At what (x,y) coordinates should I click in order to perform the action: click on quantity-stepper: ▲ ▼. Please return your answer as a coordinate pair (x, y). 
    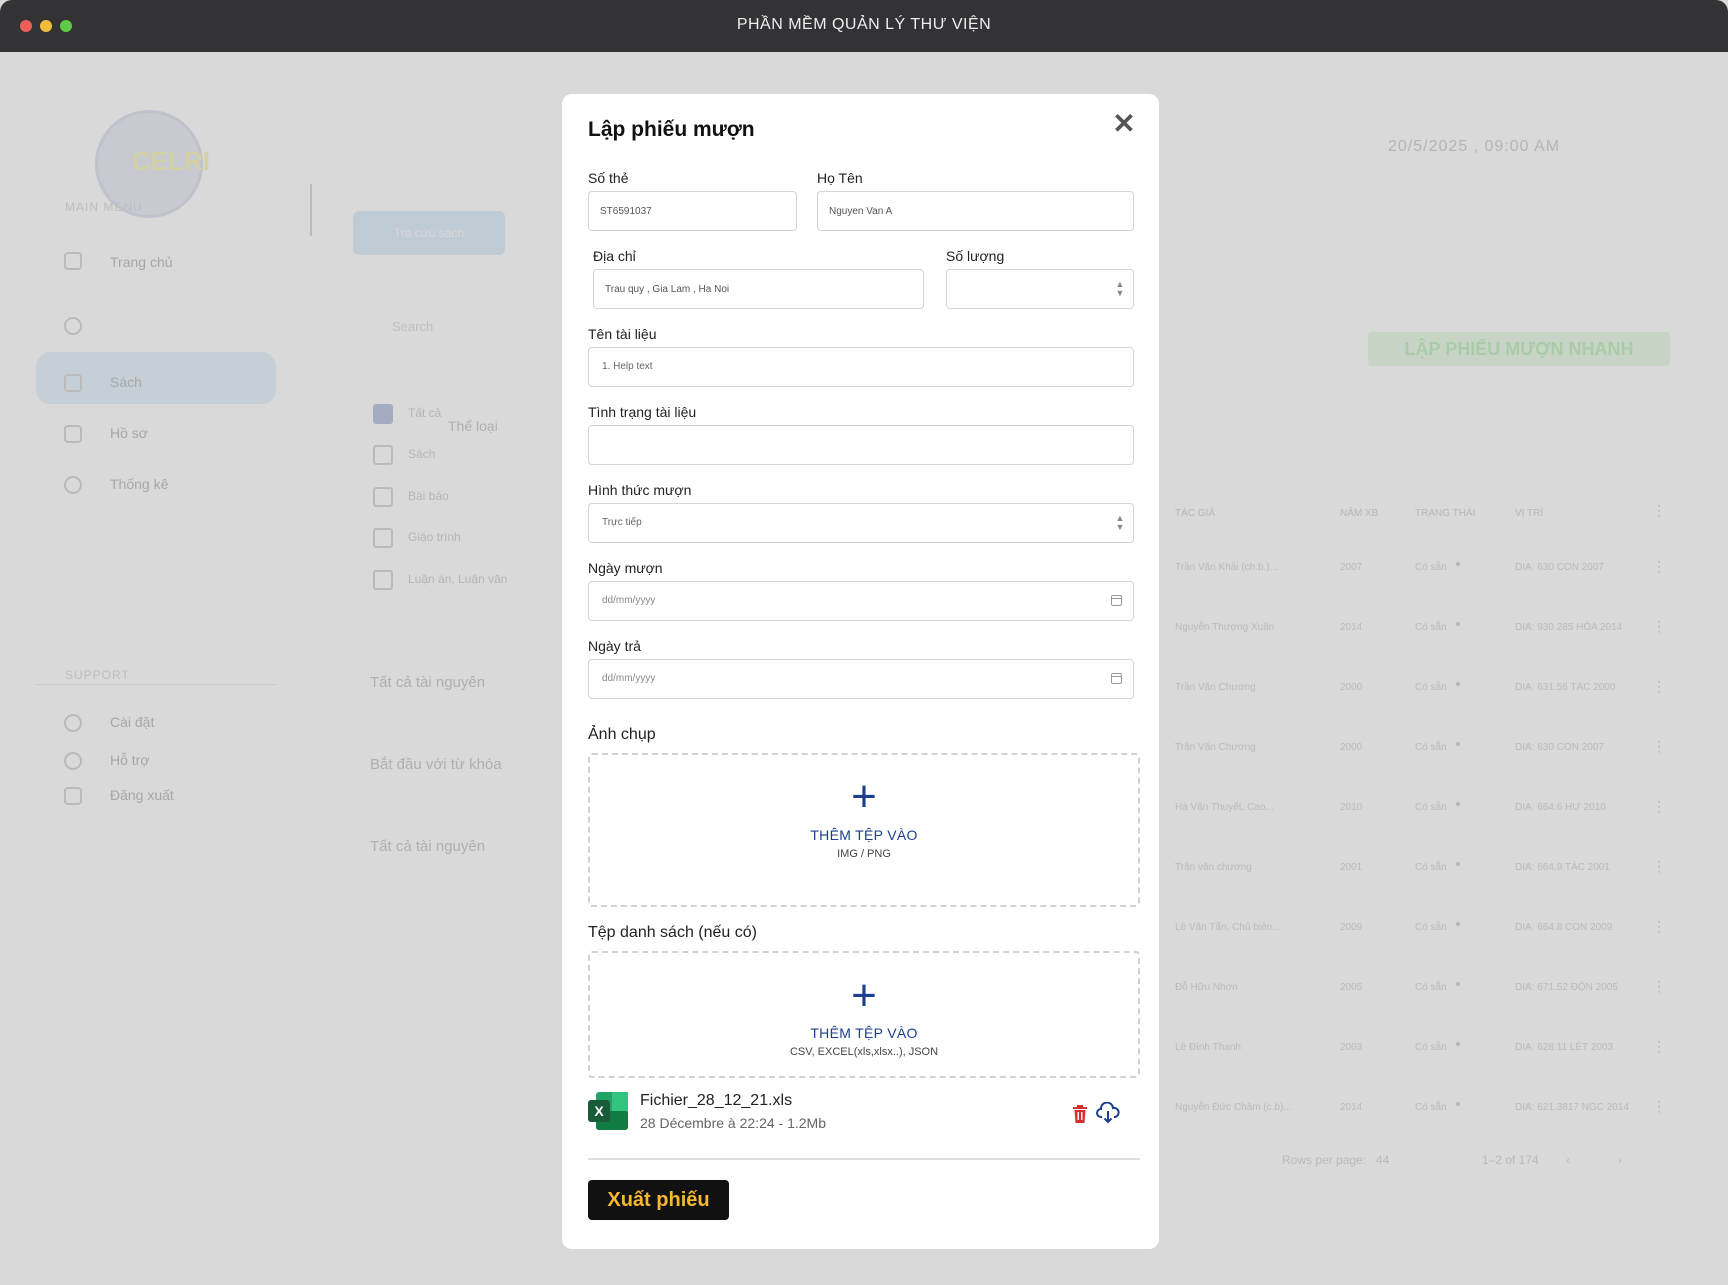
    Looking at the image, I should click on (1040, 289).